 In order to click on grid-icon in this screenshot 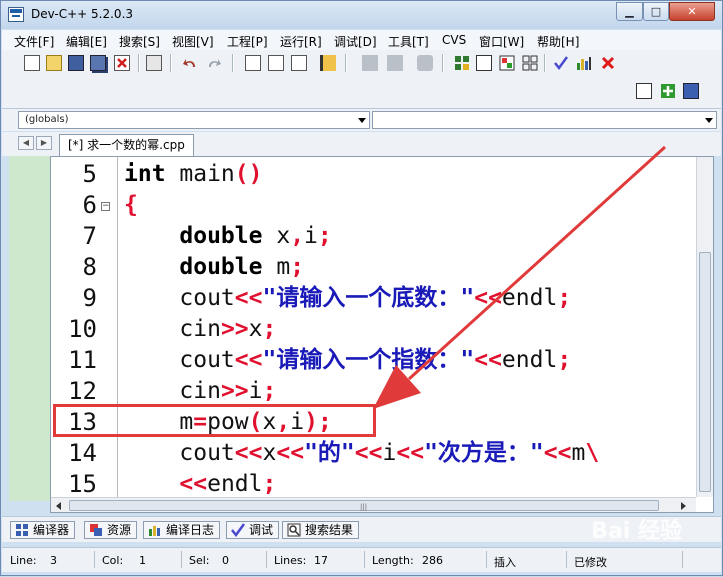, I will do `click(22, 530)`.